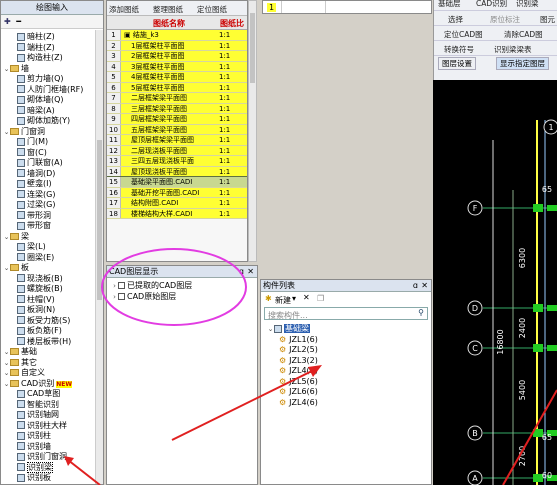 The image size is (557, 485). Describe the element at coordinates (18, 21) in the screenshot. I see `remove-button: ━` at that location.